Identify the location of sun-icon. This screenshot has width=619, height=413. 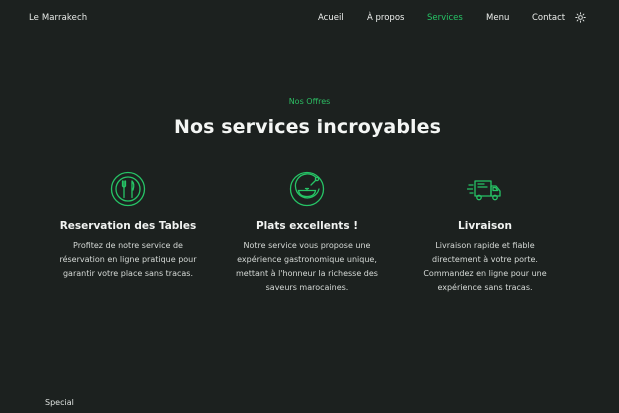
(580, 17).